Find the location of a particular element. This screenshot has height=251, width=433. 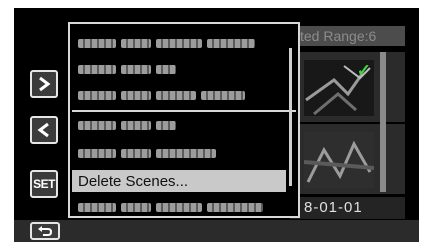

range-header: ted Range:6 is located at coordinates (347, 36).